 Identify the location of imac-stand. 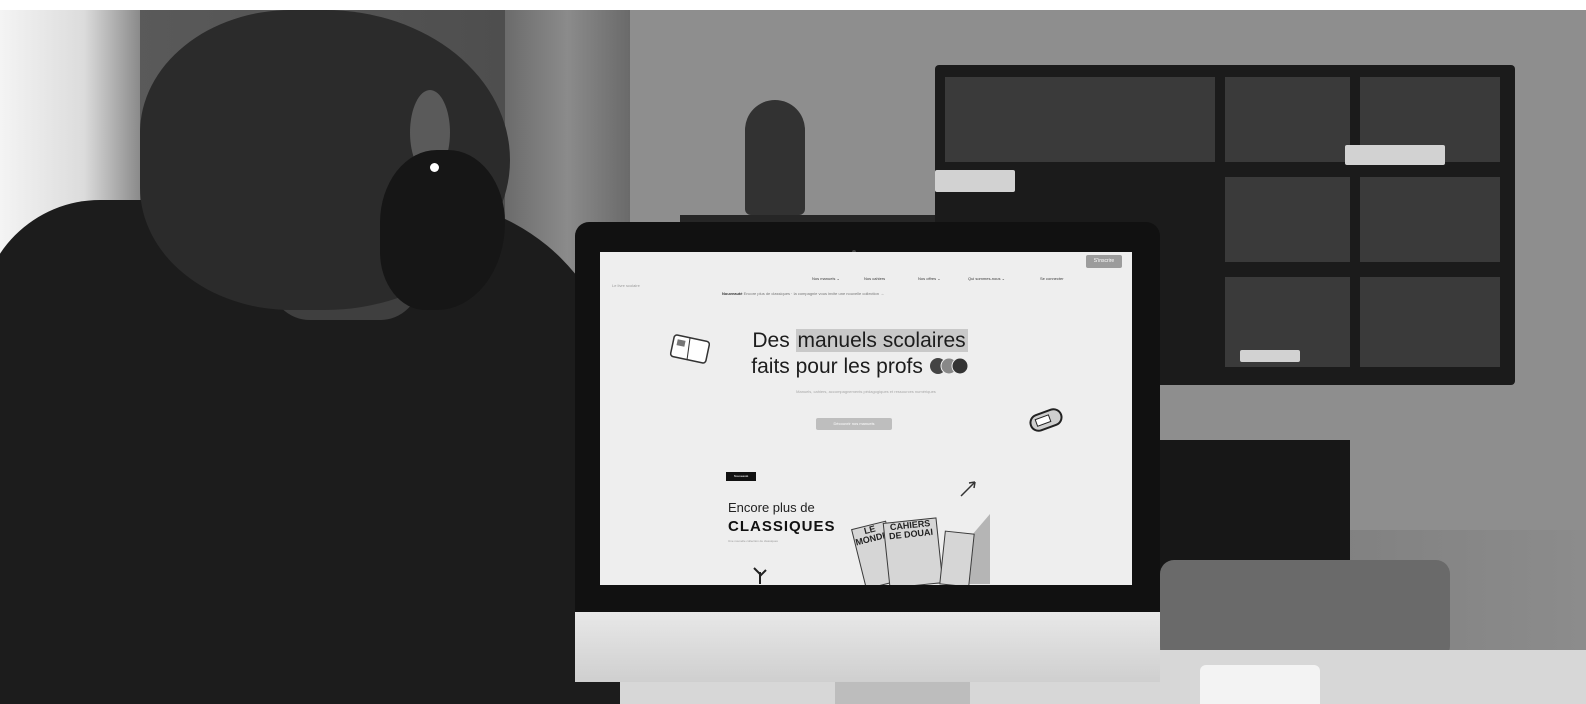
(902, 693).